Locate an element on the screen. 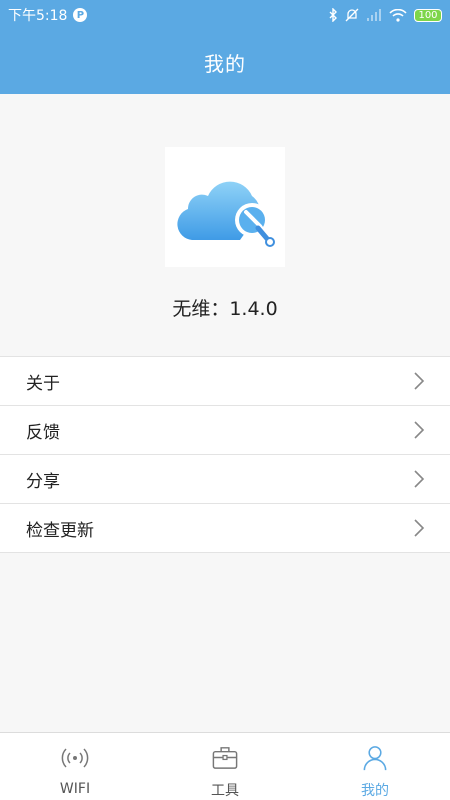  menu-item-label: 关于 is located at coordinates (43, 383).